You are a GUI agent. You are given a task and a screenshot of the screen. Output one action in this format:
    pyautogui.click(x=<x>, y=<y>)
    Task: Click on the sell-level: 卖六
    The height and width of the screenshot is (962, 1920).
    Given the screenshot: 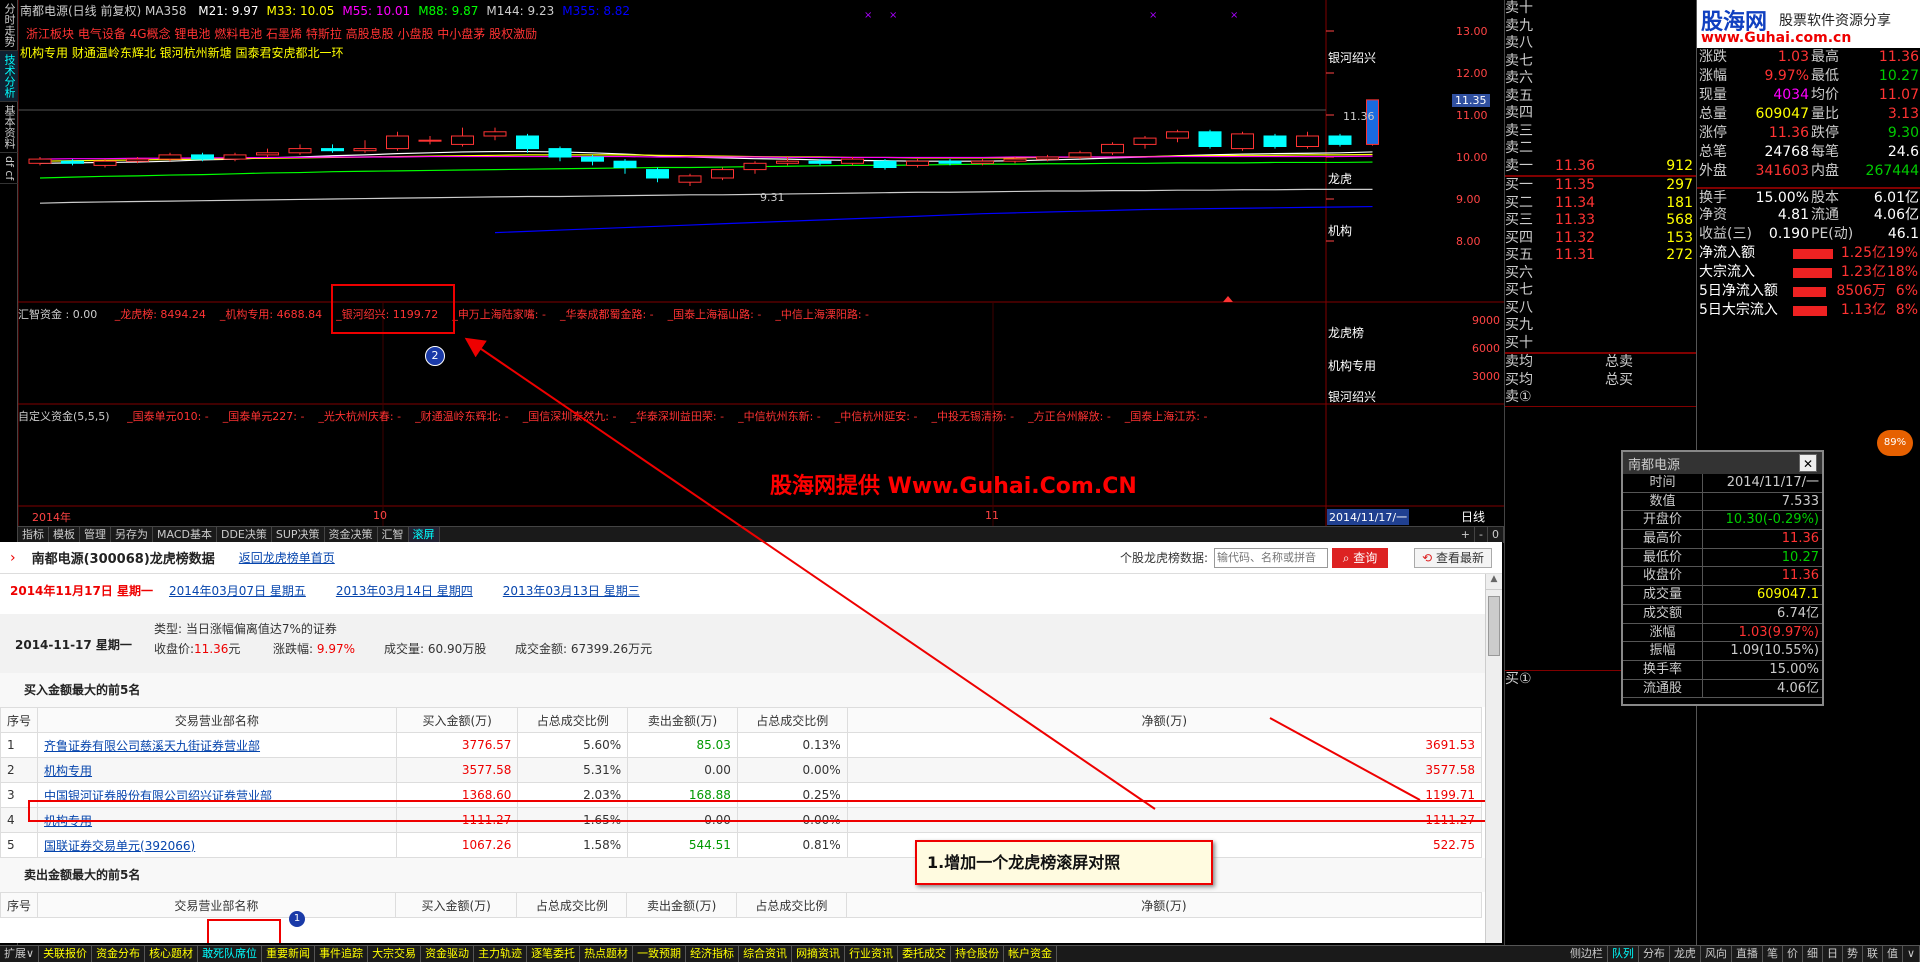 What is the action you would take?
    pyautogui.click(x=1600, y=79)
    